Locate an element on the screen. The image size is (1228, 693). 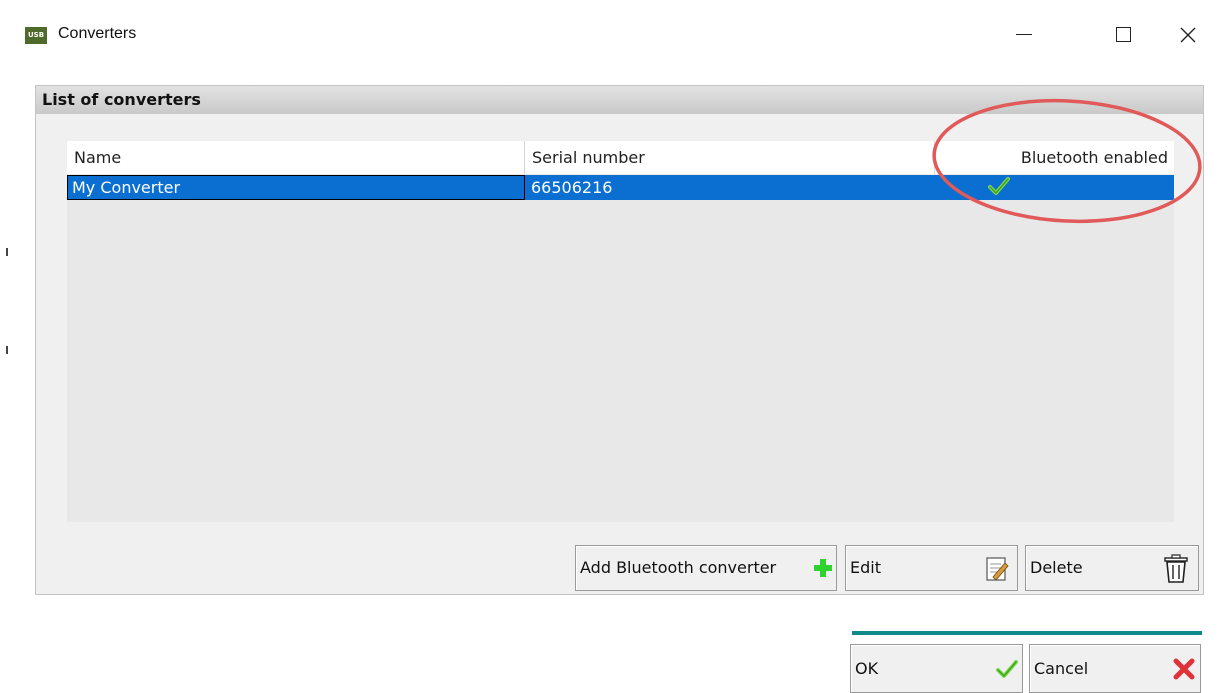
add-bluetooth-converter-button: Add Bluetooth converter is located at coordinates (706, 568).